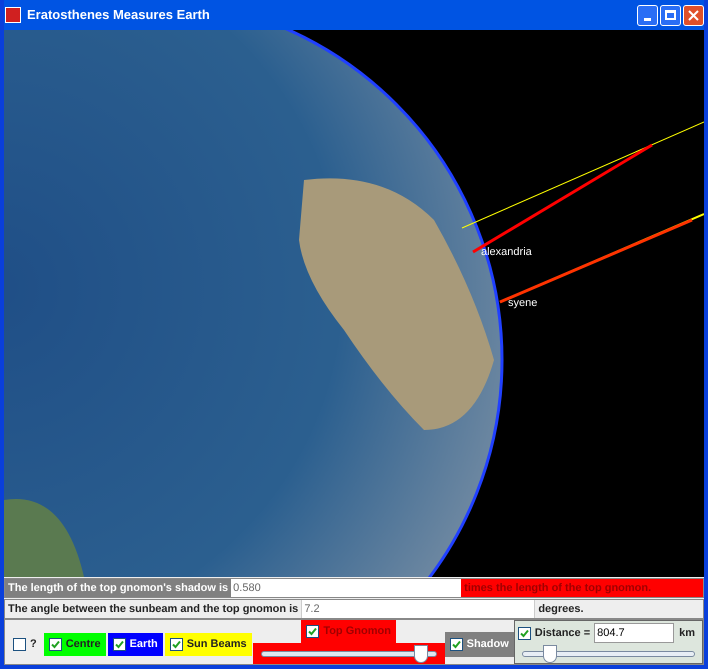 The image size is (708, 669). Describe the element at coordinates (487, 644) in the screenshot. I see `shadow-option-label: Shadow` at that location.